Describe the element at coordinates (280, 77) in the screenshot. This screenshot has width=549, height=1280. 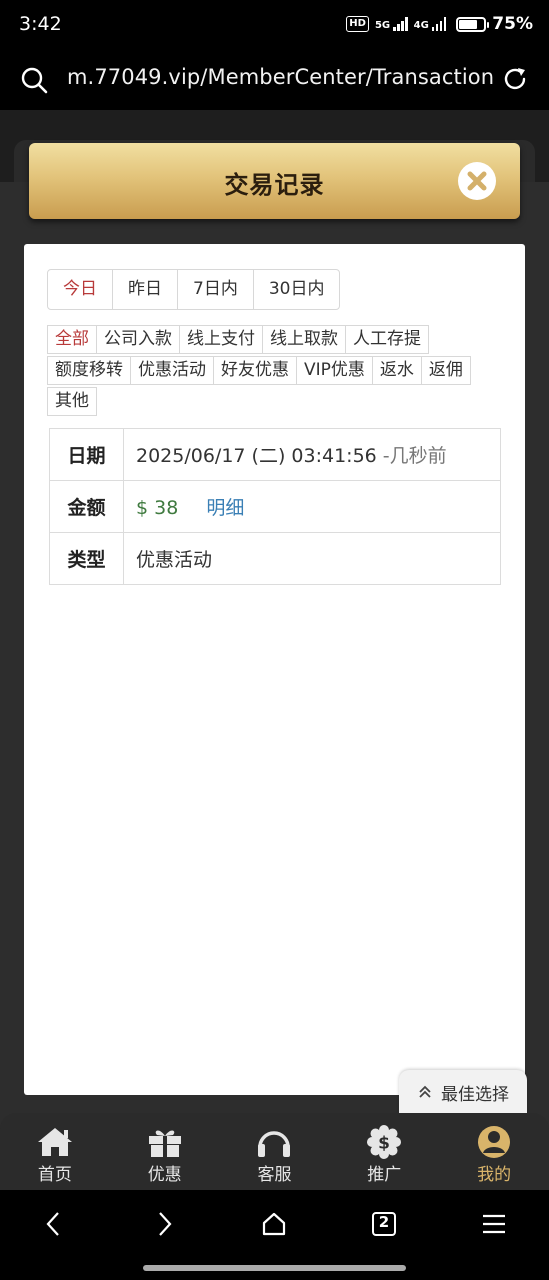
I see `url-text: m.77049.vip/MemberCenter/Transaction` at that location.